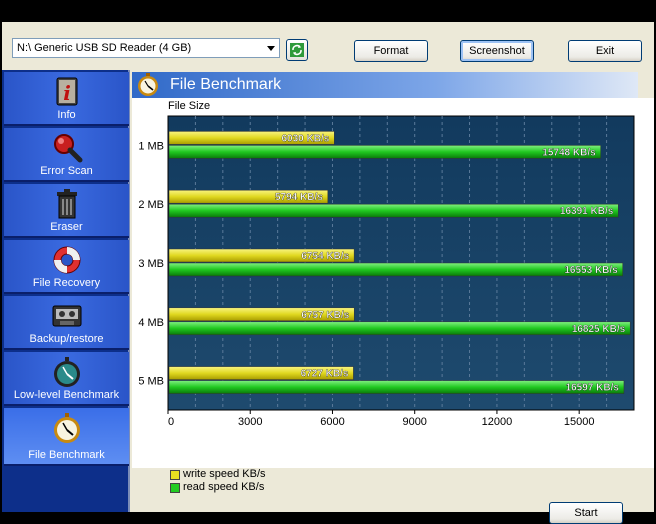  What do you see at coordinates (68, 148) in the screenshot?
I see `magnifier-icon` at bounding box center [68, 148].